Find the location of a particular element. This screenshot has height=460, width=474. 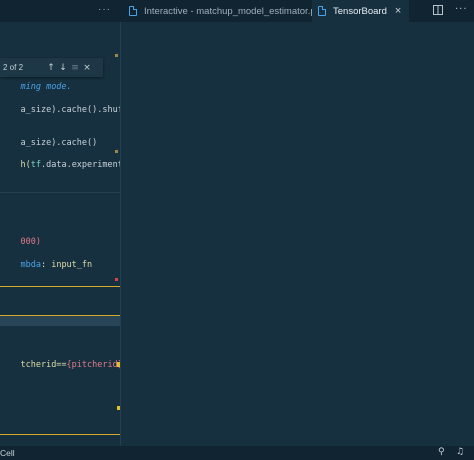

remote-icon: ⚲ is located at coordinates (441, 452).